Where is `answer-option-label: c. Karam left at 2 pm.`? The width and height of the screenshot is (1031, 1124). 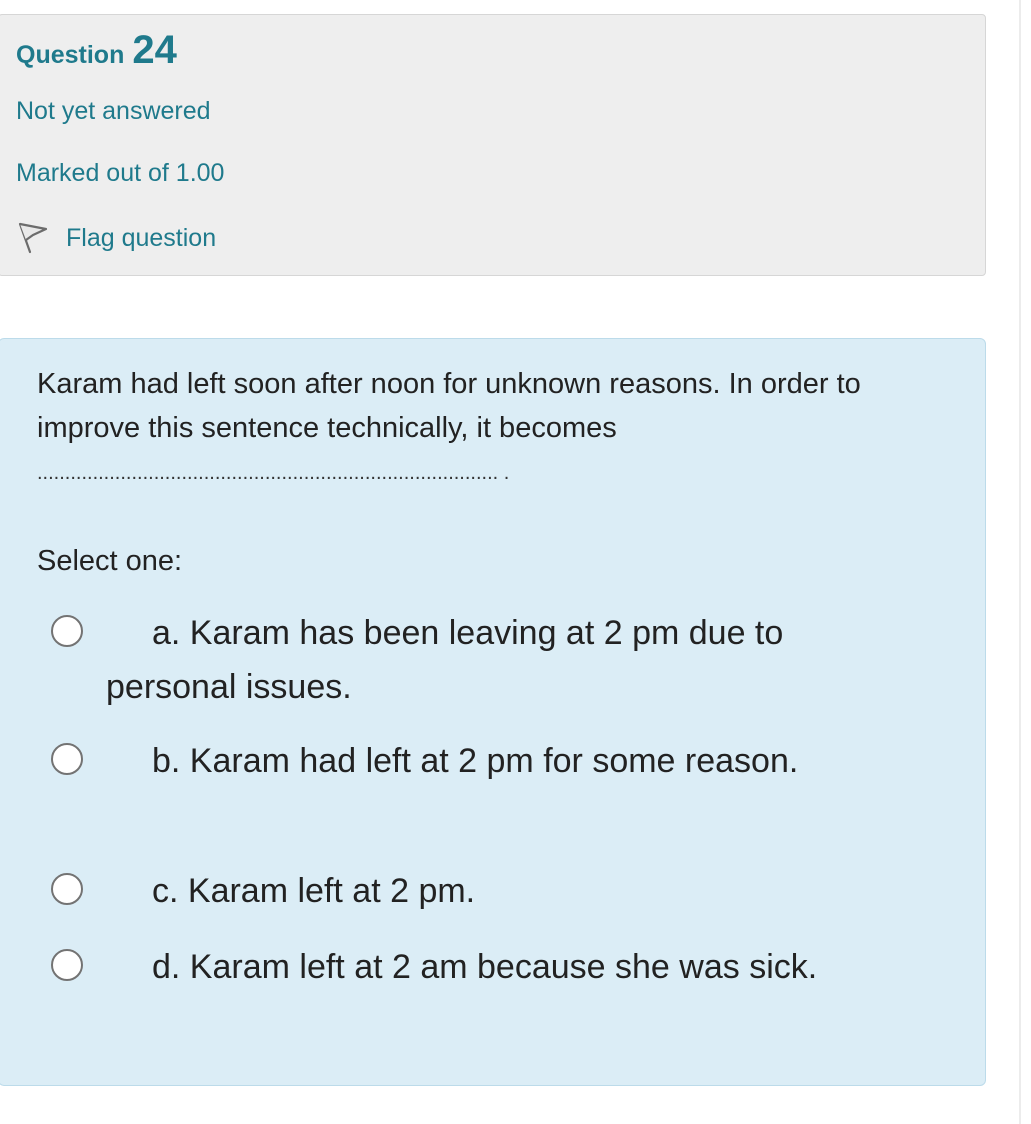
answer-option-label: c. Karam left at 2 pm. is located at coordinates (506, 891).